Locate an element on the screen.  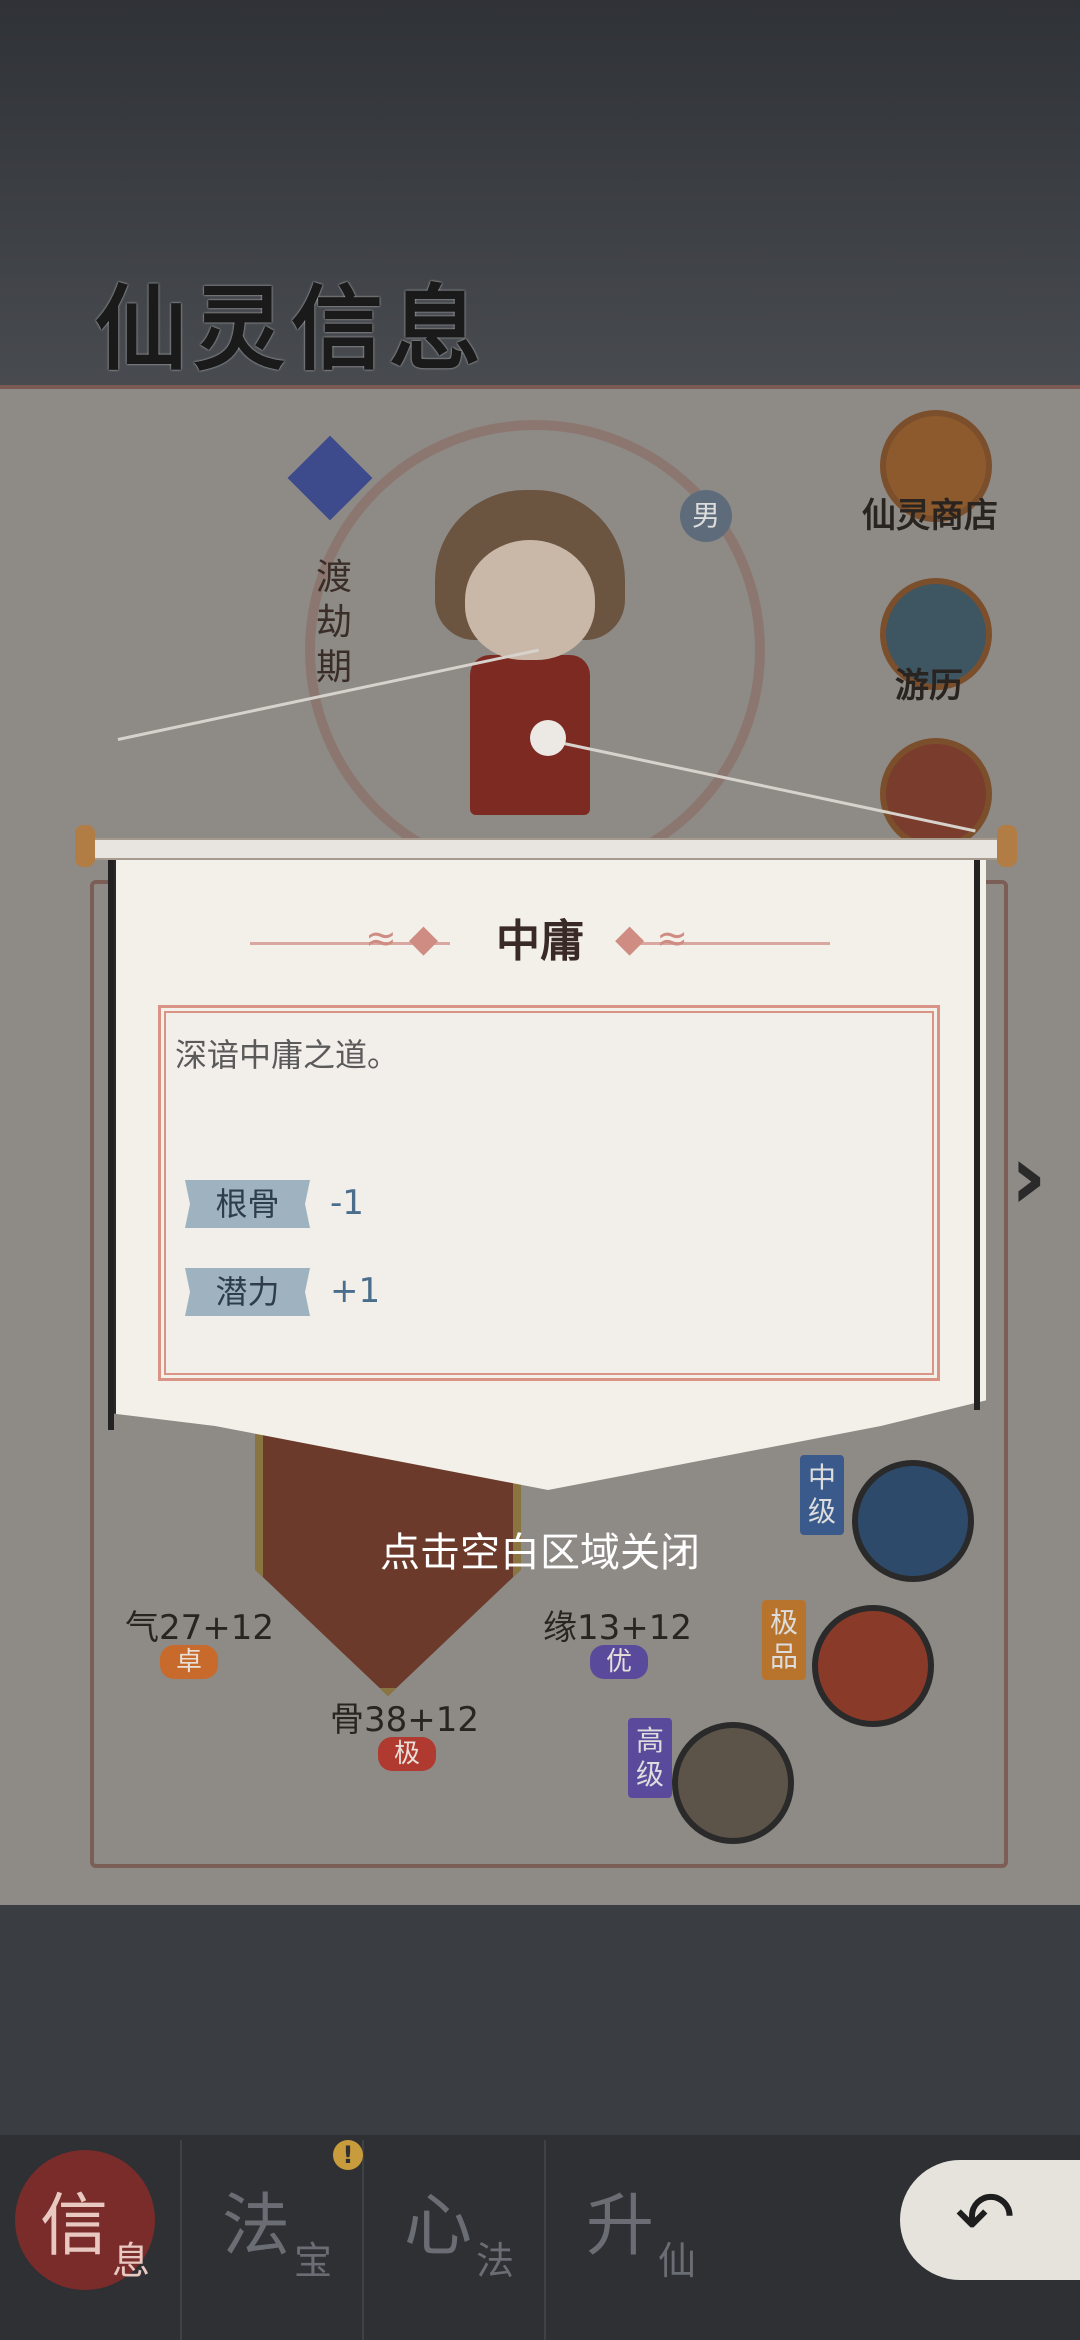
back-button: ↶ is located at coordinates (990, 2220).